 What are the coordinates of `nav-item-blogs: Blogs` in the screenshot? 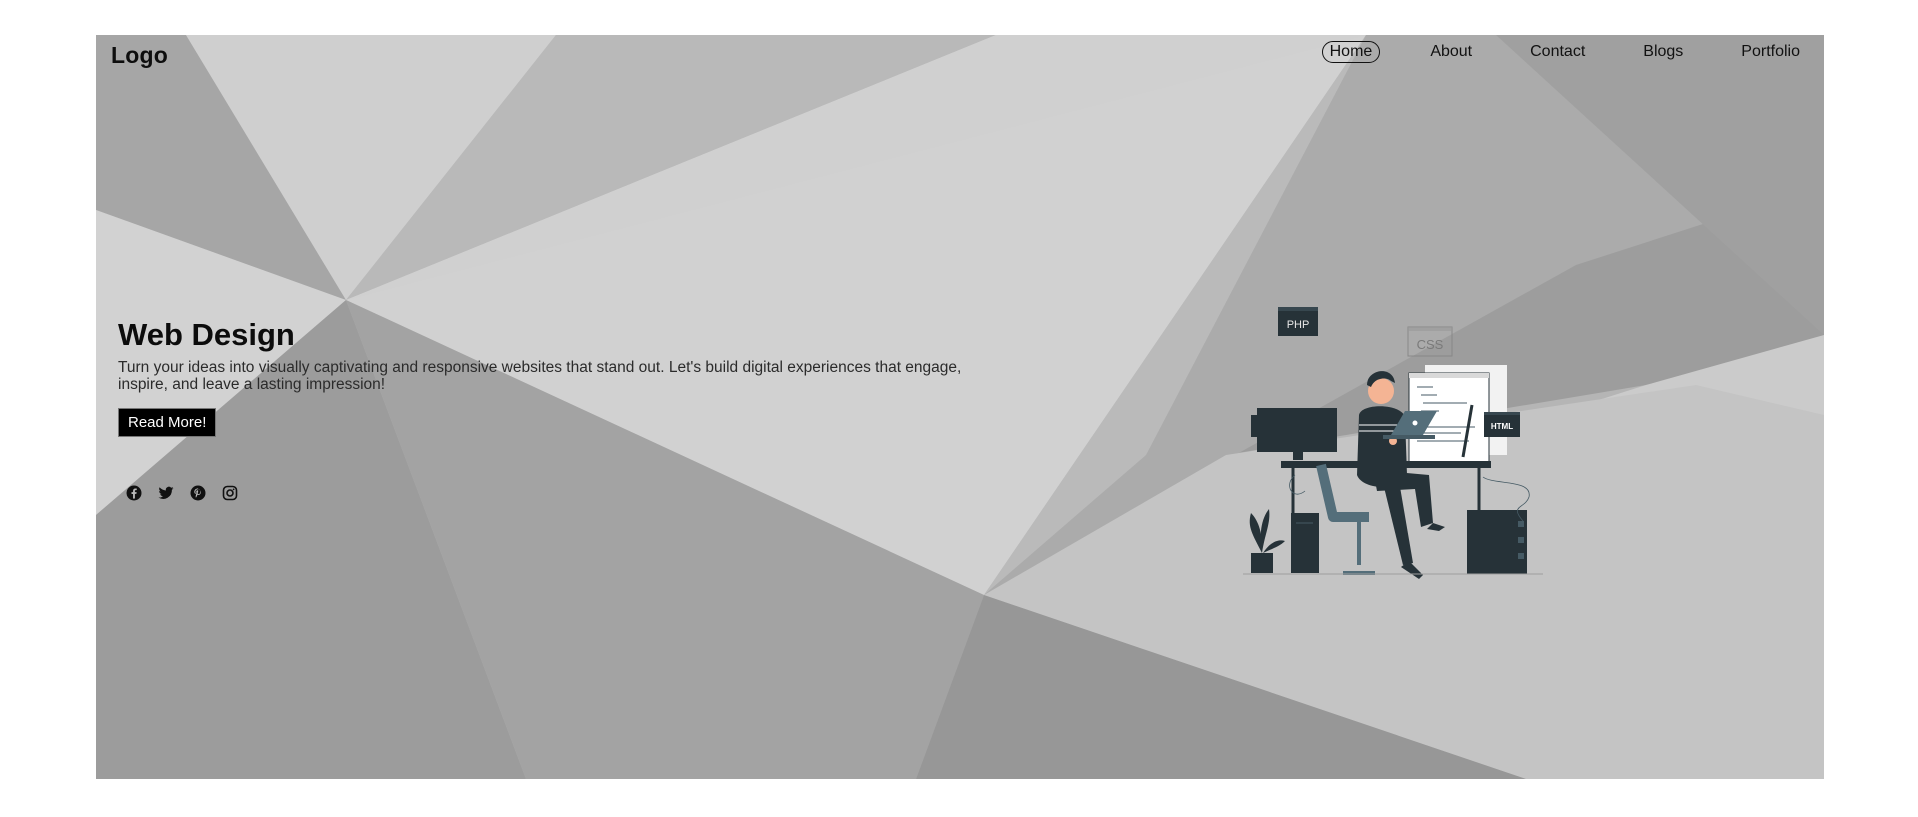 It's located at (1663, 52).